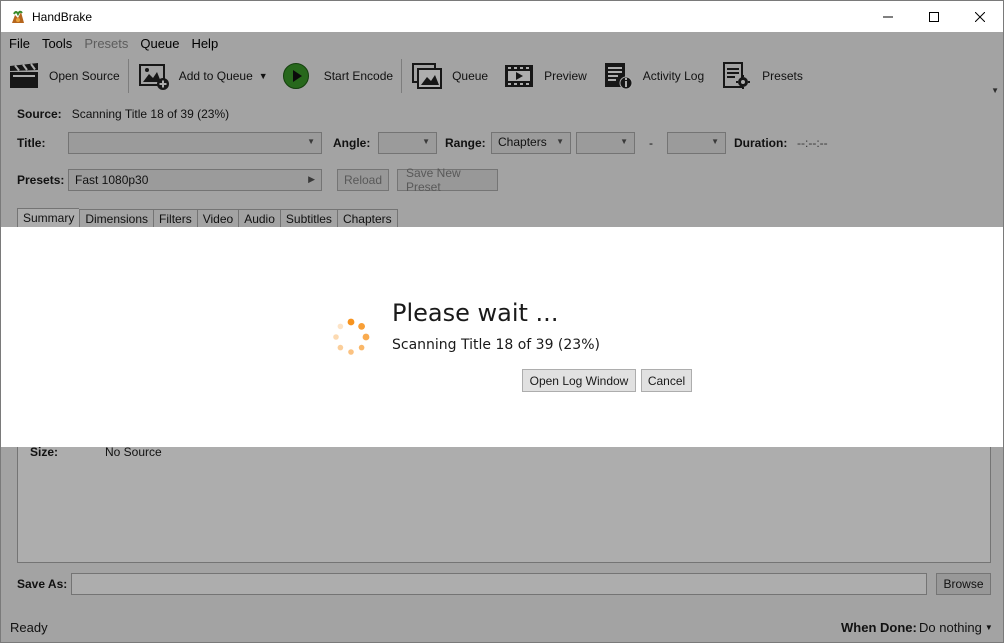 This screenshot has height=643, width=1004. I want to click on minimize-icon, so click(888, 16).